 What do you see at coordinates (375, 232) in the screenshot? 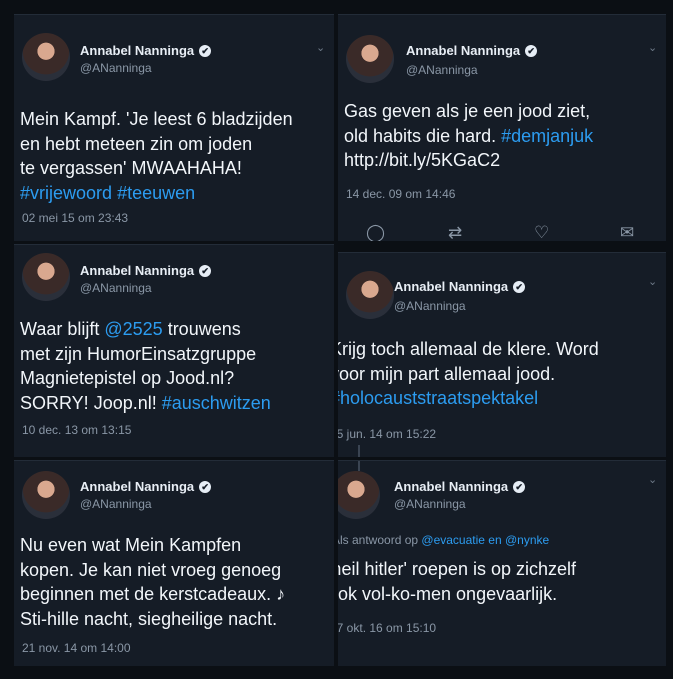
I see `reply-icon: ◯` at bounding box center [375, 232].